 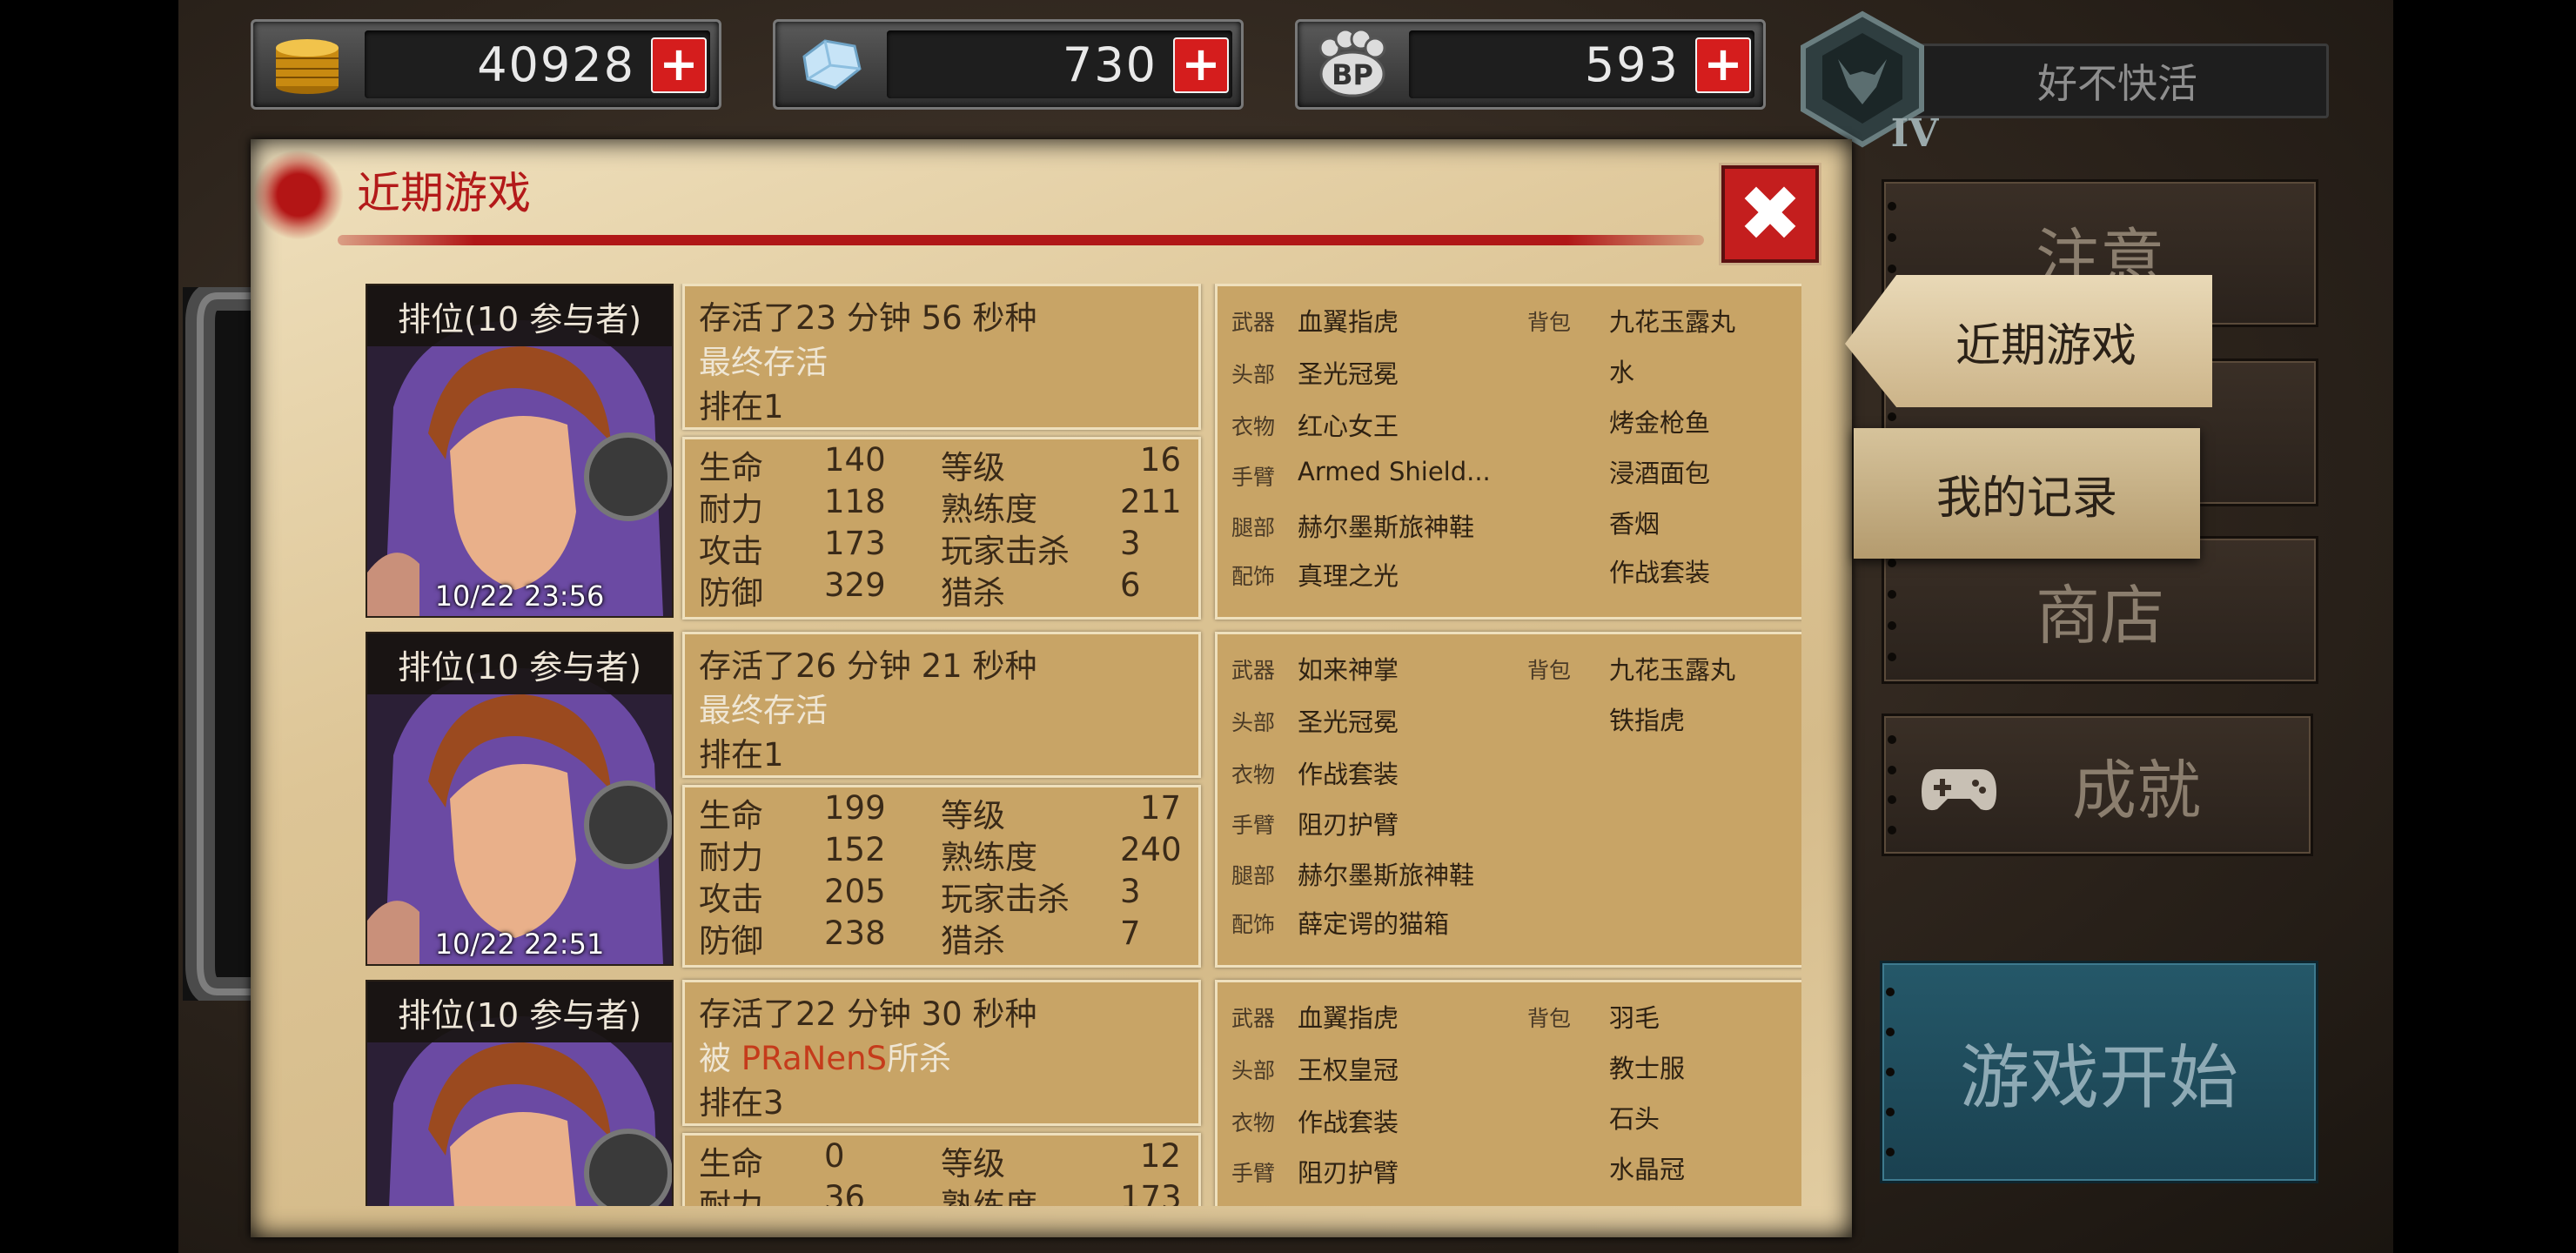 What do you see at coordinates (1959, 790) in the screenshot?
I see `gamepad-icon` at bounding box center [1959, 790].